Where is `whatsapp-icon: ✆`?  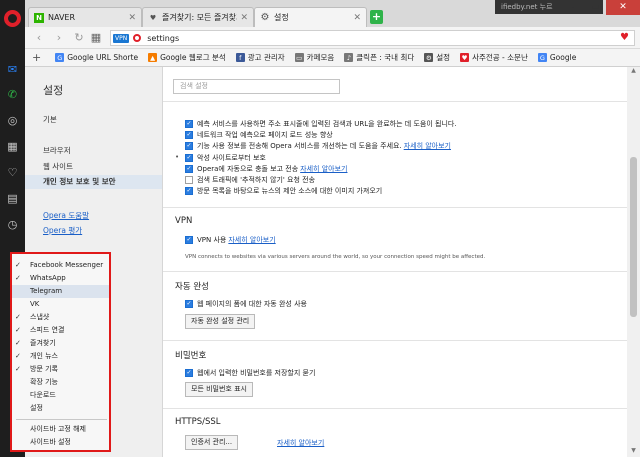
whatsapp-icon: ✆ is located at coordinates (12, 94).